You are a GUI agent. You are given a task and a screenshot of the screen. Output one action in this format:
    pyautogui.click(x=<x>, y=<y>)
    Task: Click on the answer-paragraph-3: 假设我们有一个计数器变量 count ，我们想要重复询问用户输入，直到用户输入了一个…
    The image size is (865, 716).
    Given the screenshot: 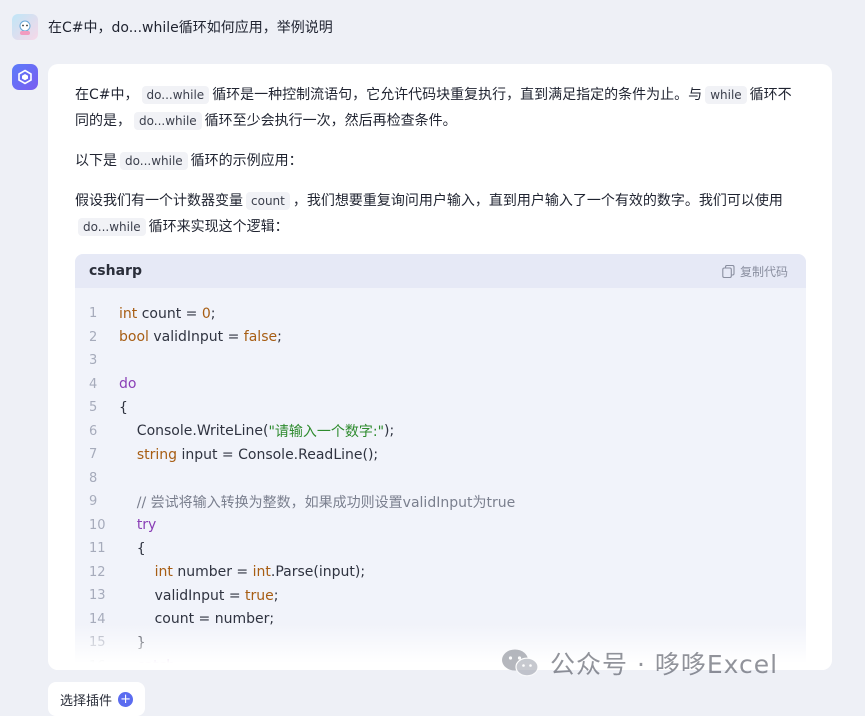 What is the action you would take?
    pyautogui.click(x=440, y=214)
    